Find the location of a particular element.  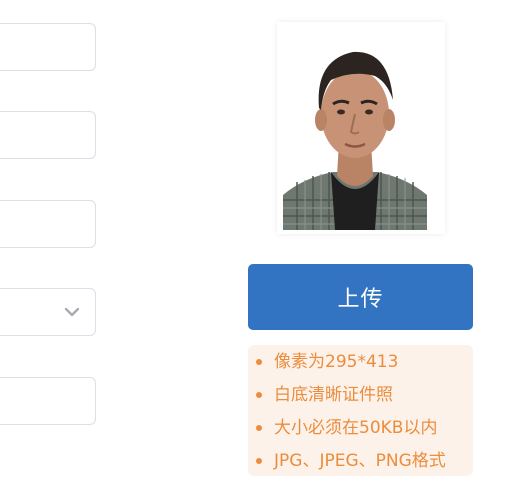

requirement-text: 白底清晰证件照 is located at coordinates (333, 395).